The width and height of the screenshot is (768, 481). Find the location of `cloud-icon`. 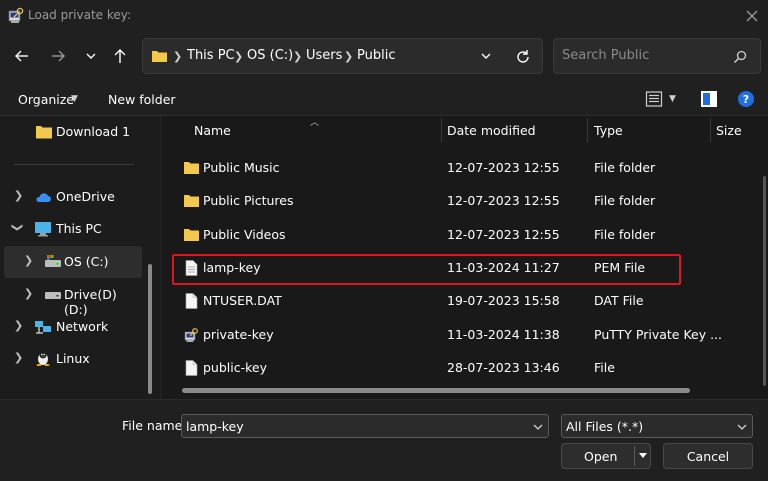

cloud-icon is located at coordinates (43, 197).